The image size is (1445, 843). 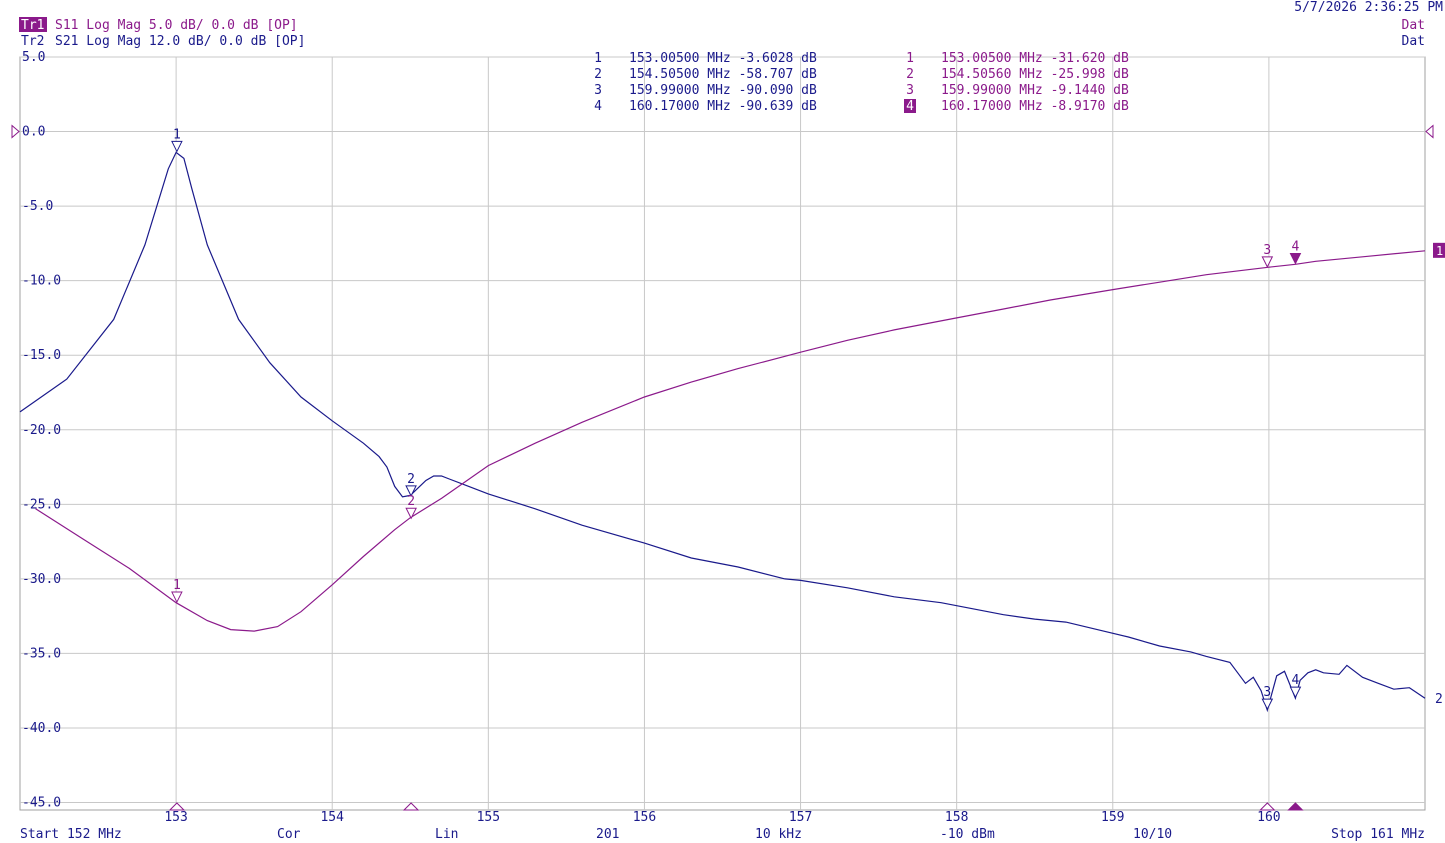 I want to click on y-tick-label: -35.0, so click(x=41, y=653).